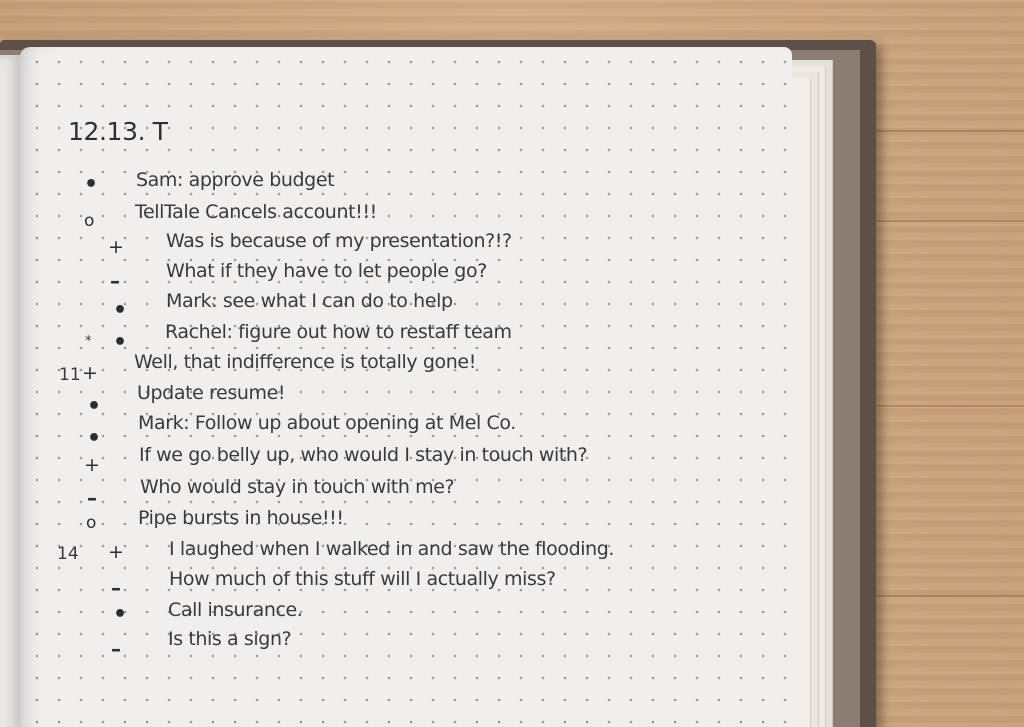 The height and width of the screenshot is (727, 1024). I want to click on entry-text: Sam: approve budget, so click(235, 180).